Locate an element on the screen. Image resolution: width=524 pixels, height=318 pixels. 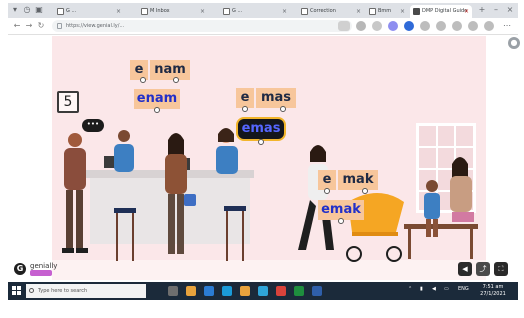
chrome-icon is located at coordinates (281, 291).